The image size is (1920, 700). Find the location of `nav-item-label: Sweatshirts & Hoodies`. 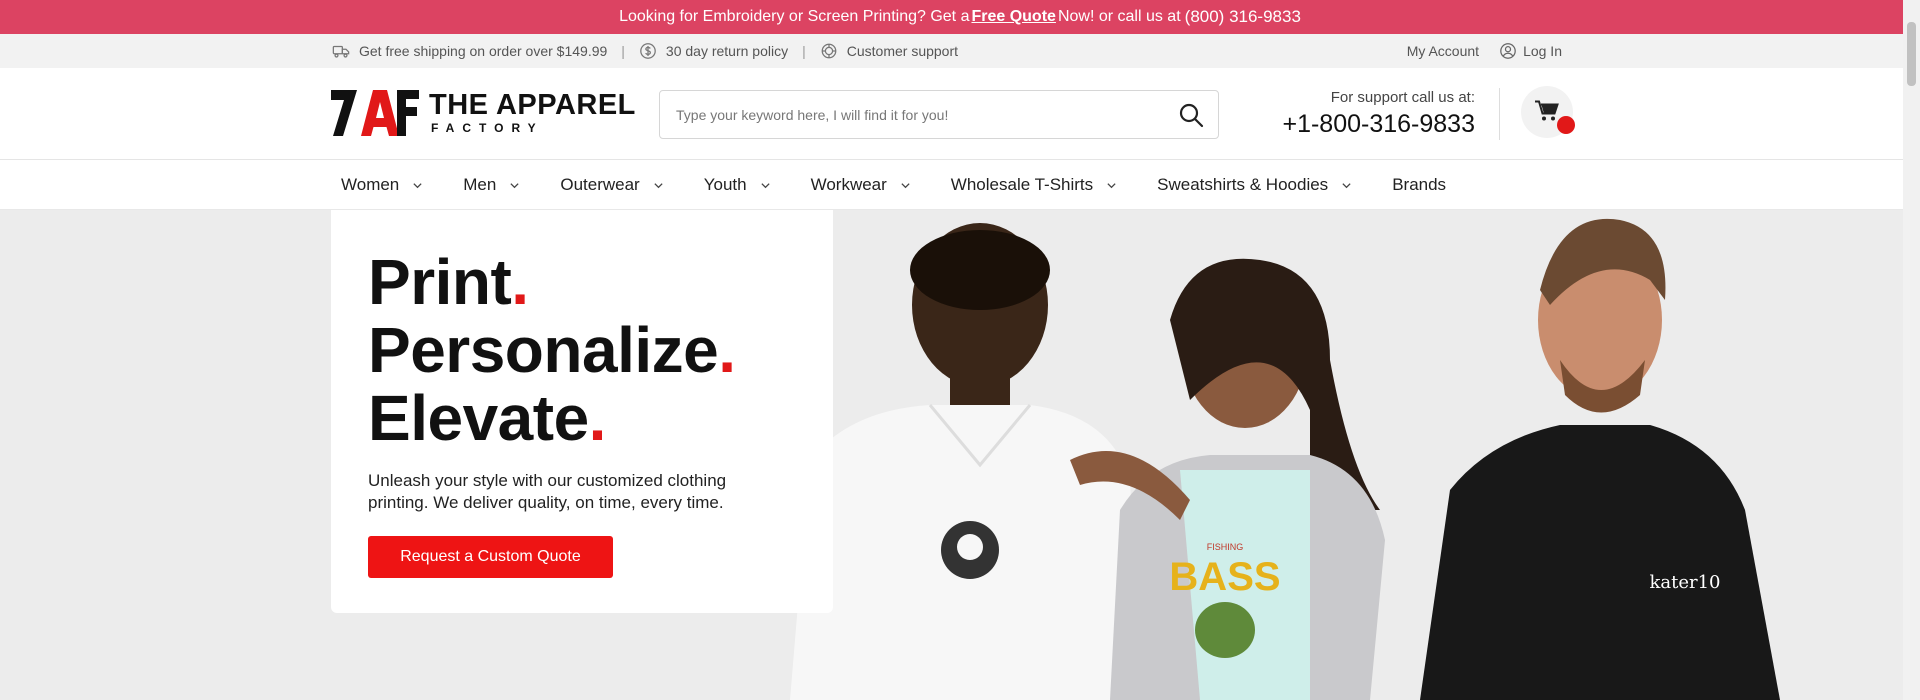

nav-item-label: Sweatshirts & Hoodies is located at coordinates (1243, 184).